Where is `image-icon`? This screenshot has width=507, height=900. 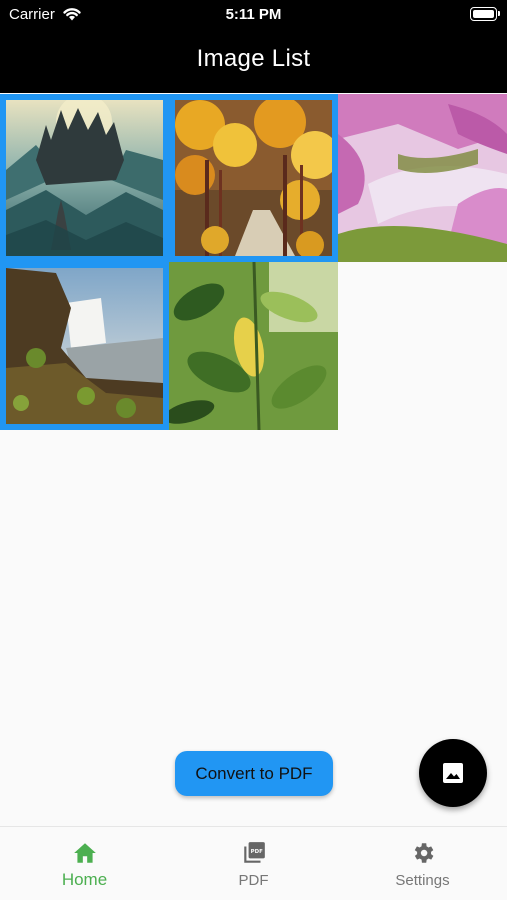
image-icon is located at coordinates (453, 773).